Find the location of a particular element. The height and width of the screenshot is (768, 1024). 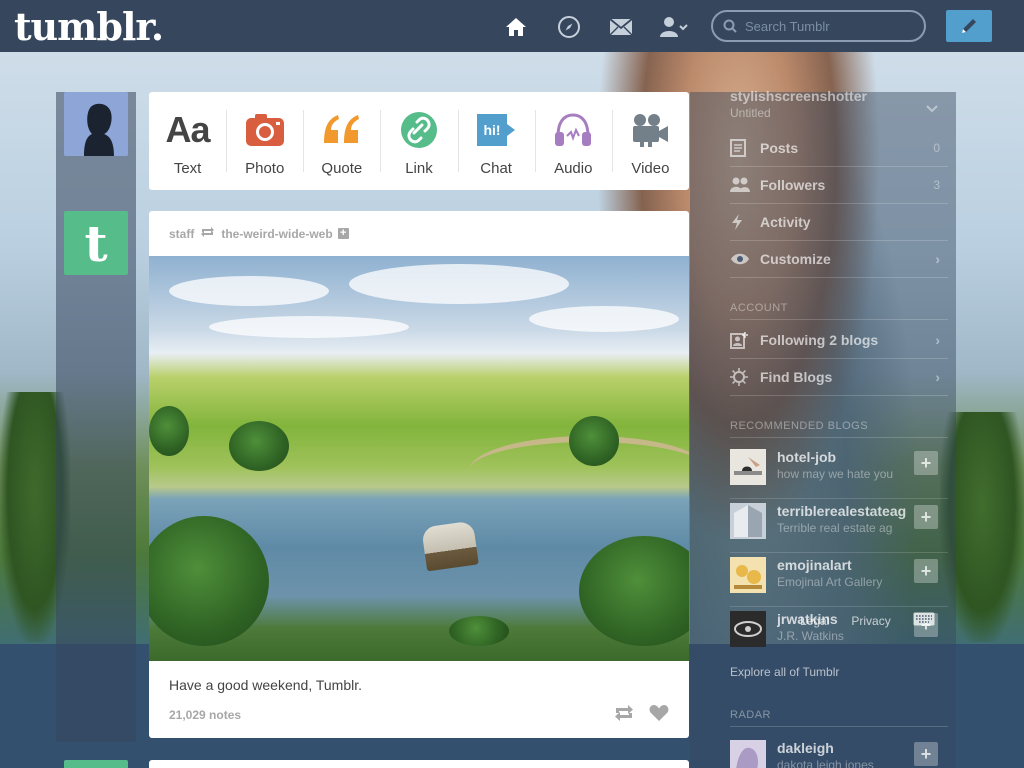

top-navigation-bar: tumblr. is located at coordinates (512, 26).